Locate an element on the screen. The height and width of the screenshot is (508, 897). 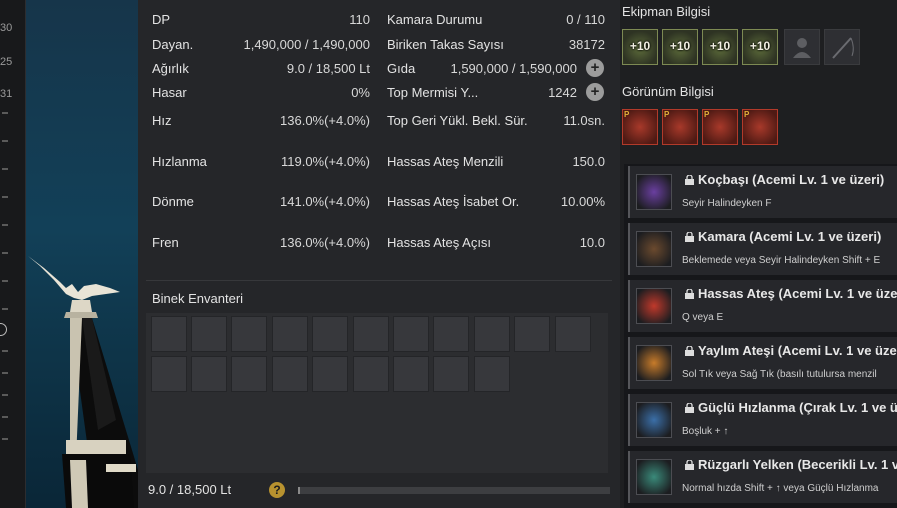
stat-value-dp: 110 is located at coordinates (359, 19).